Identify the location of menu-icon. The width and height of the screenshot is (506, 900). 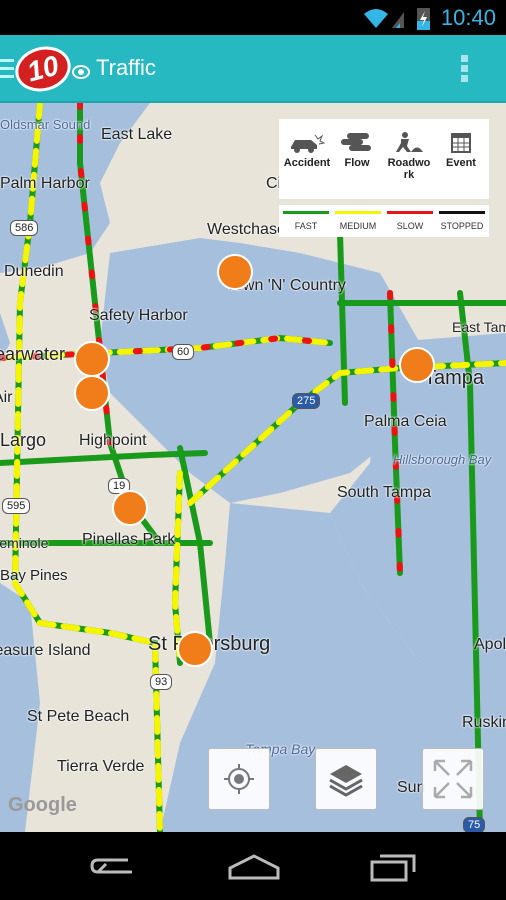
(7, 69).